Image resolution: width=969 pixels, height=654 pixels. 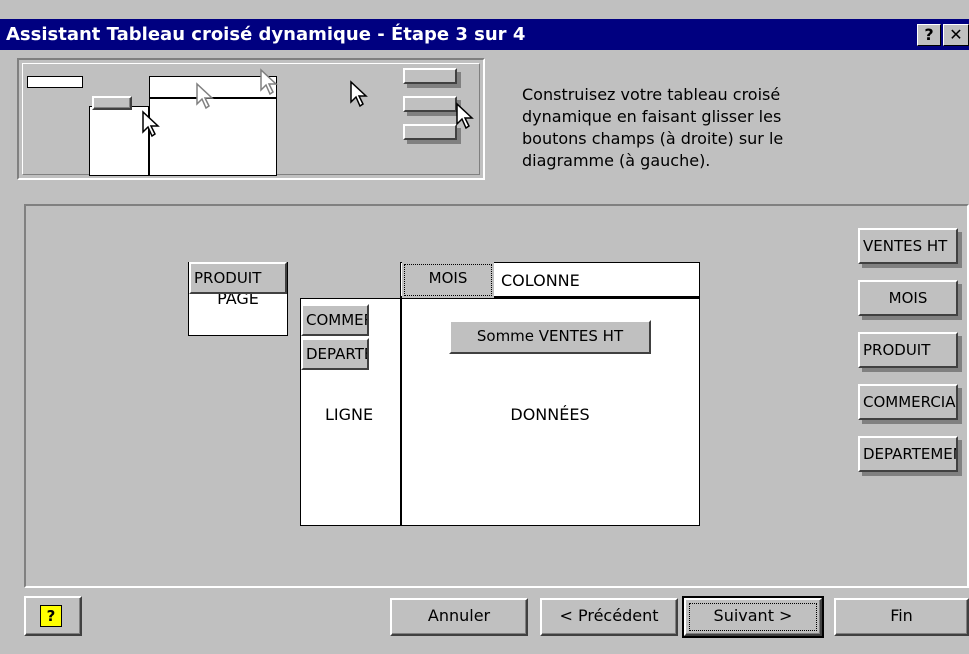 What do you see at coordinates (908, 350) in the screenshot?
I see `field-produit: PRODUIT` at bounding box center [908, 350].